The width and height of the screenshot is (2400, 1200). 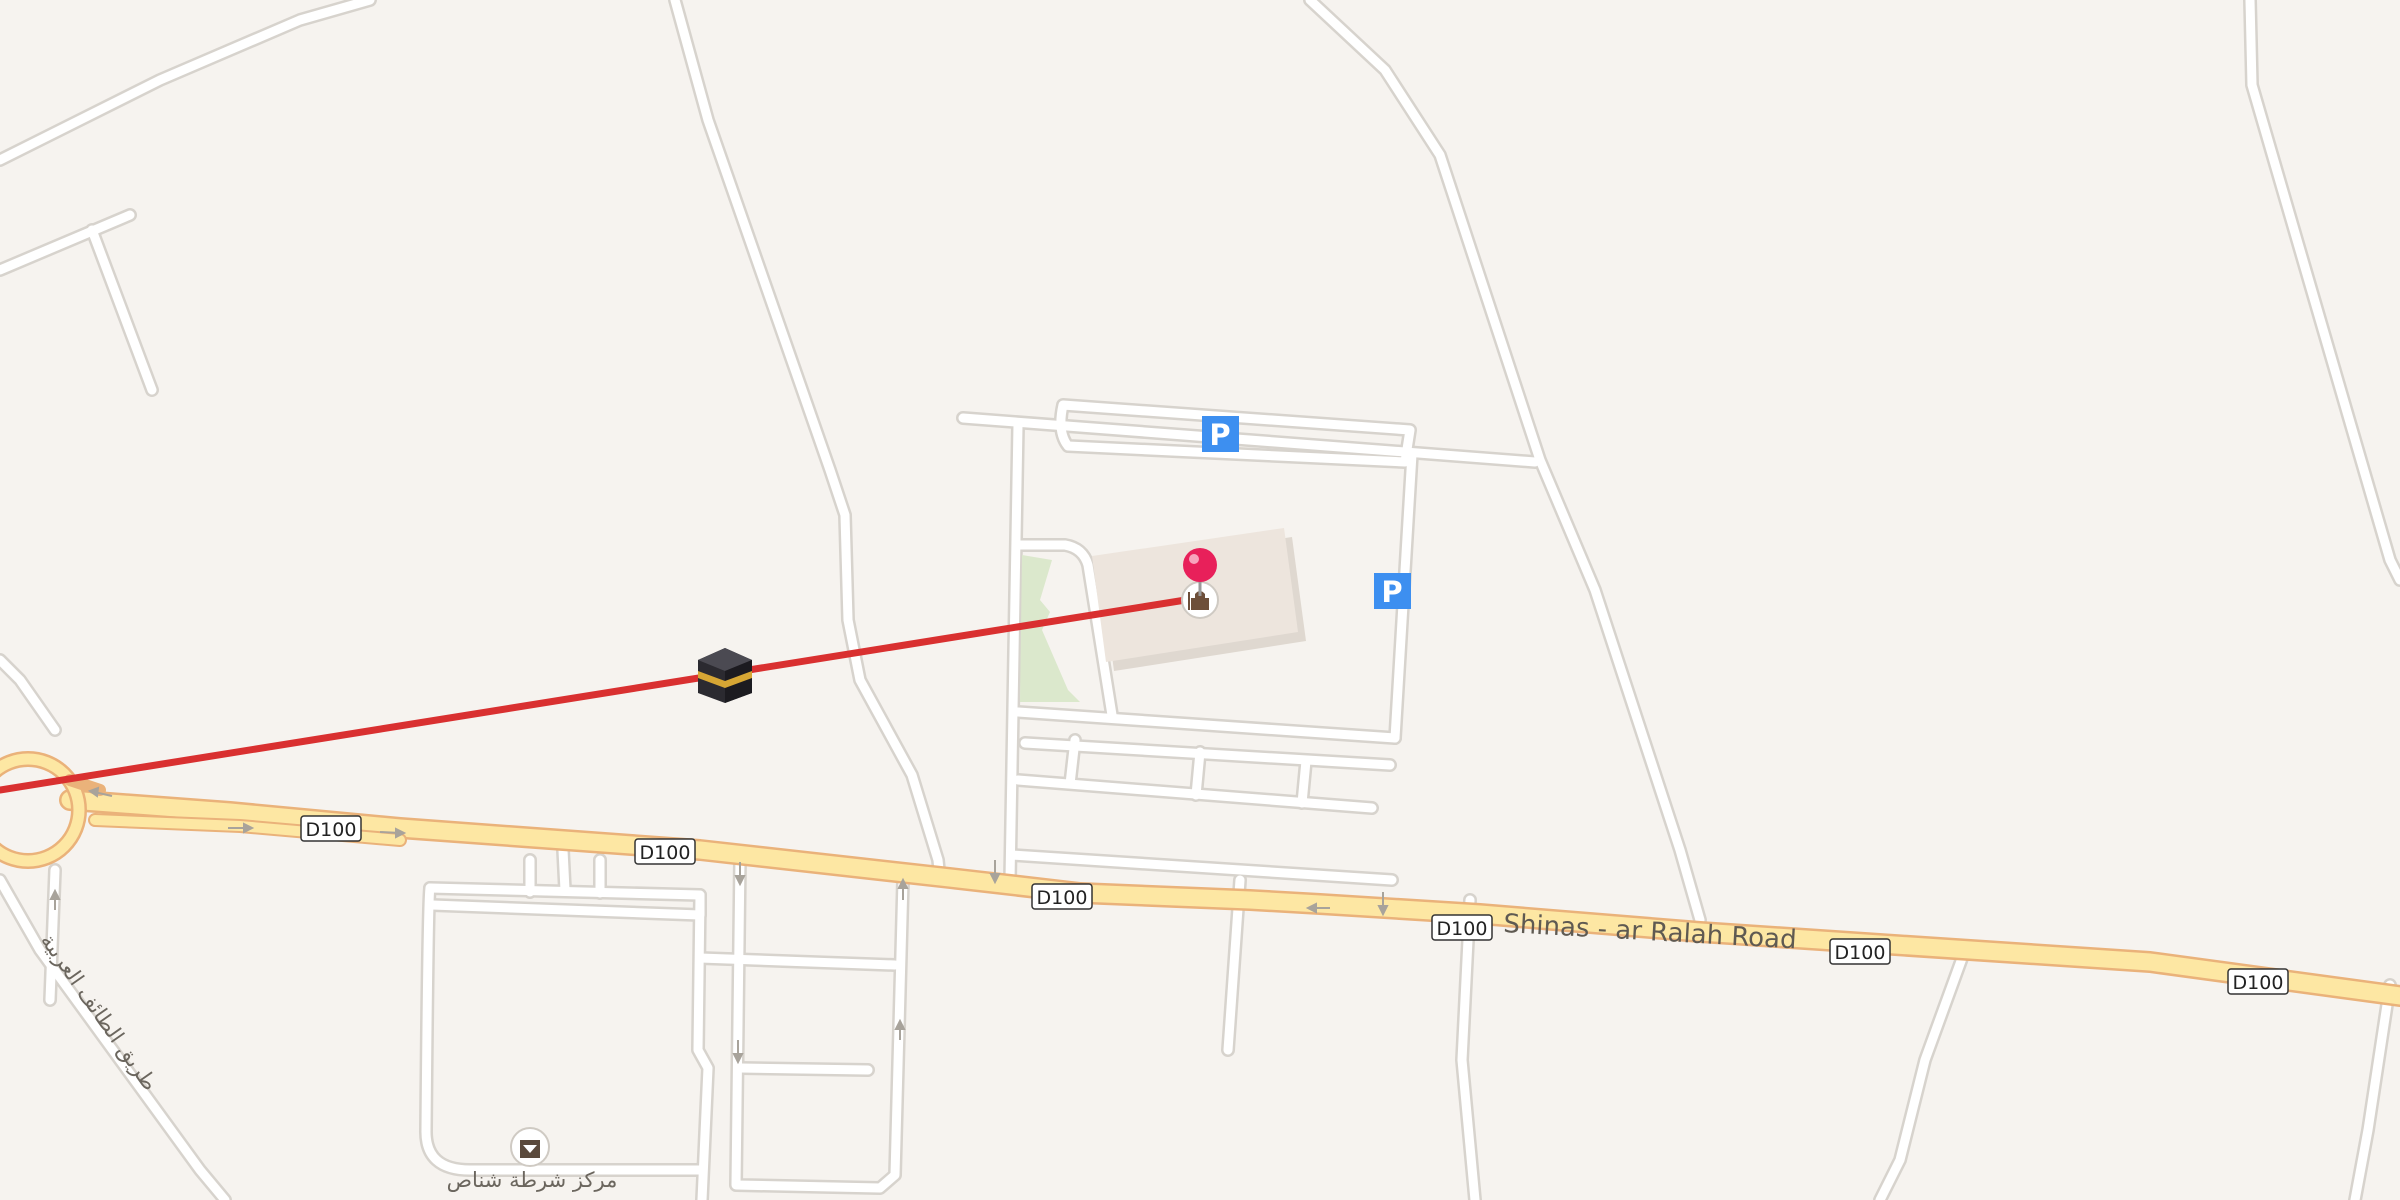 What do you see at coordinates (530, 1147) in the screenshot?
I see `police-station-icon` at bounding box center [530, 1147].